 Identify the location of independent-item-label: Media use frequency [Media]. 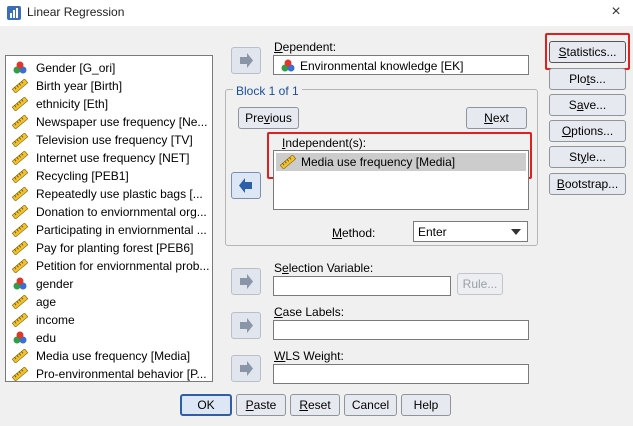
(378, 162).